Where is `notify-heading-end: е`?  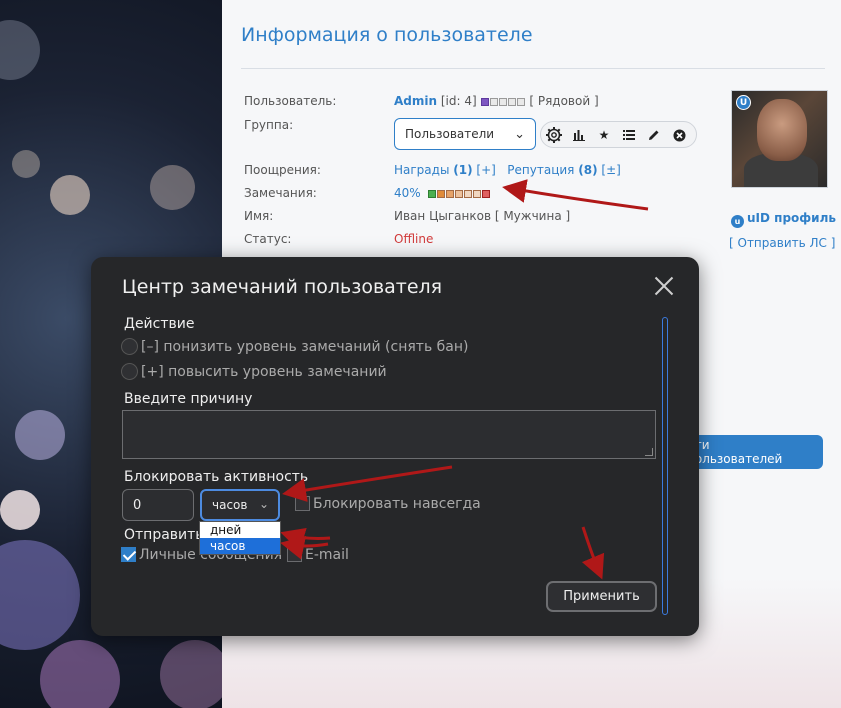 notify-heading-end: е is located at coordinates (300, 535).